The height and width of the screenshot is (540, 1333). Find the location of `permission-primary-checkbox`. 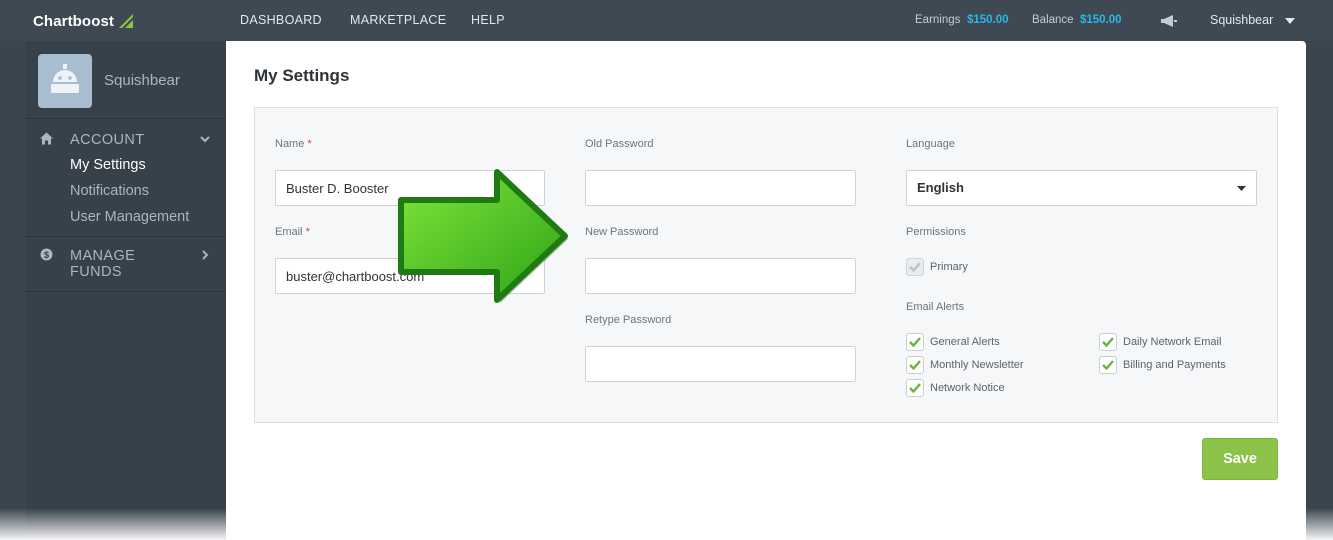

permission-primary-checkbox is located at coordinates (915, 267).